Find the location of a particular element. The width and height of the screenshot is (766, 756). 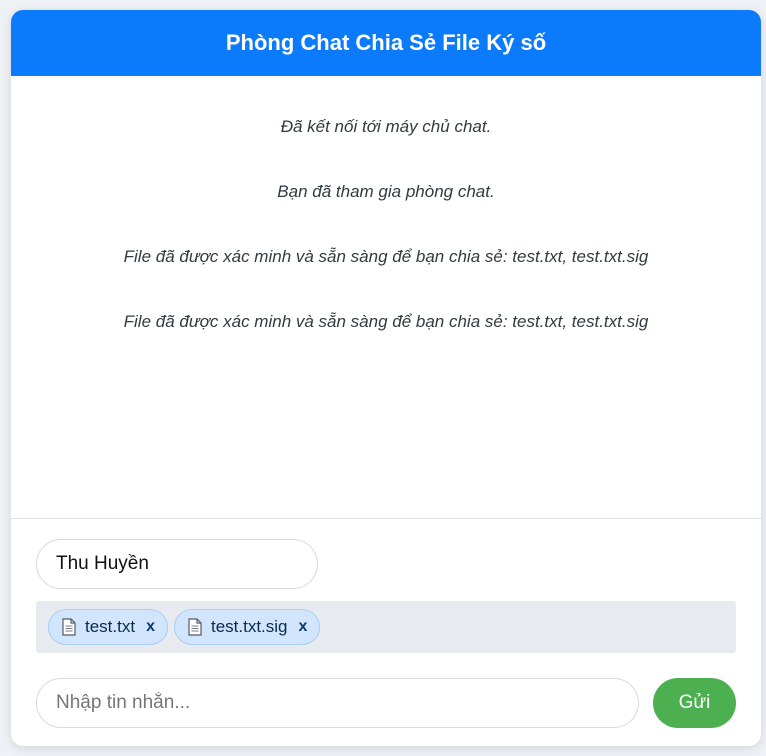

attachment-chip: test.txt x is located at coordinates (108, 627).